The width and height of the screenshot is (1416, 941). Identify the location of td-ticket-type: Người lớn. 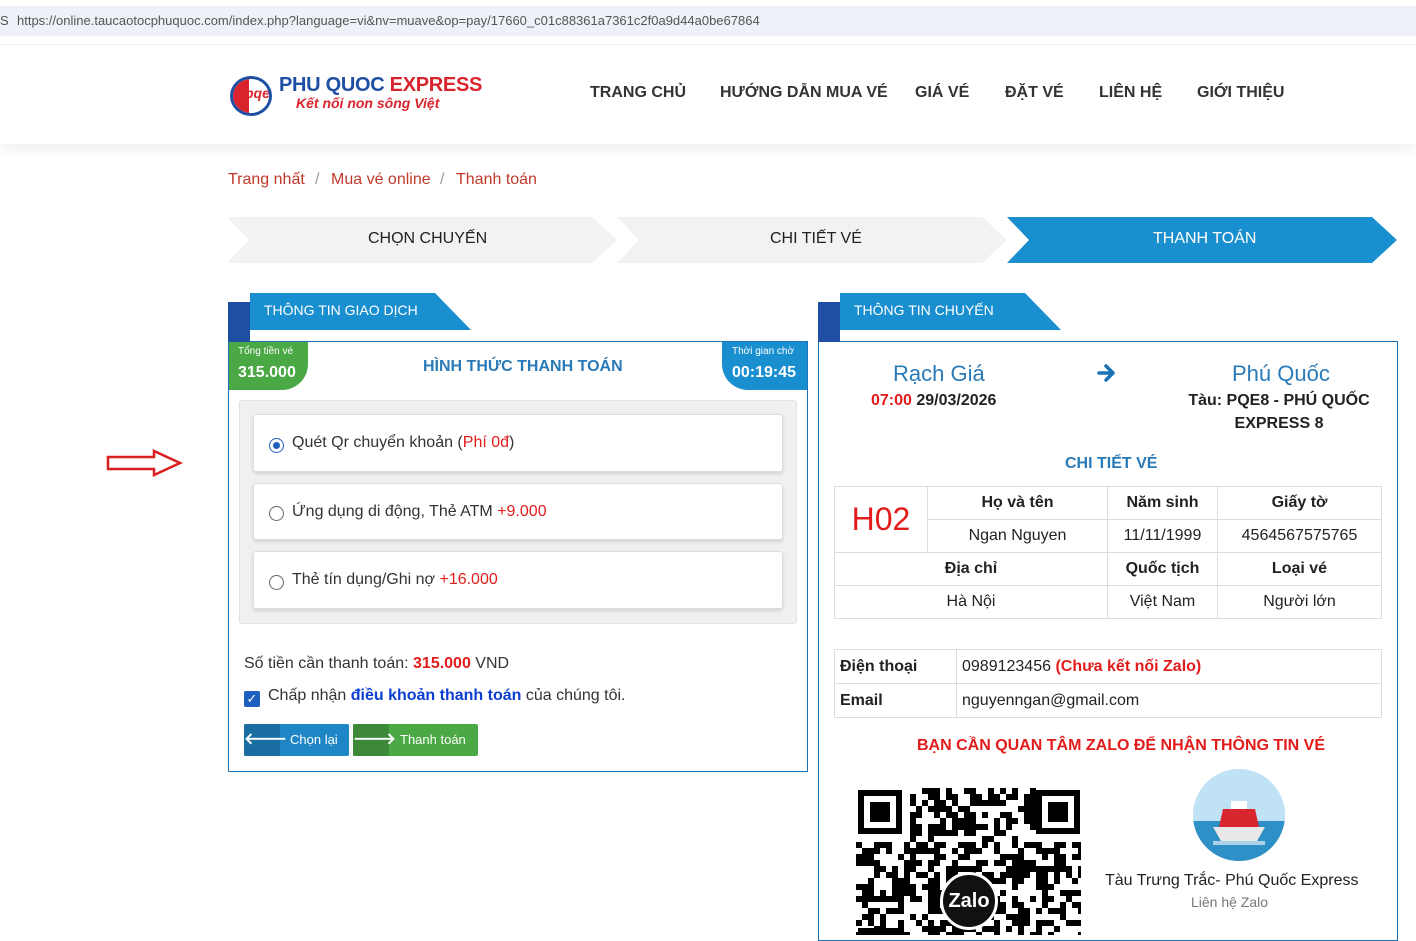
(1299, 602).